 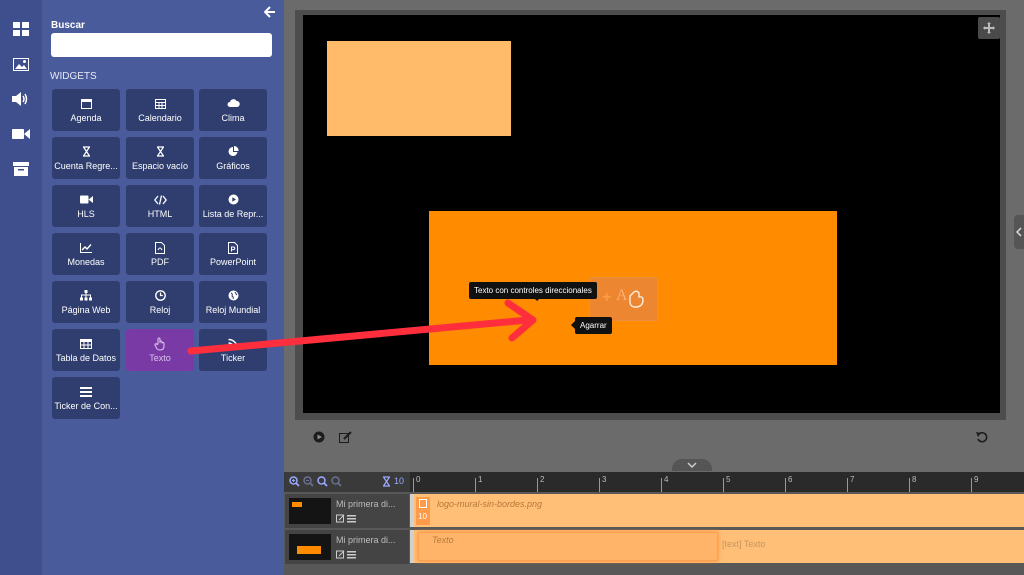 I want to click on ruler-tick-label: 9, so click(x=976, y=479).